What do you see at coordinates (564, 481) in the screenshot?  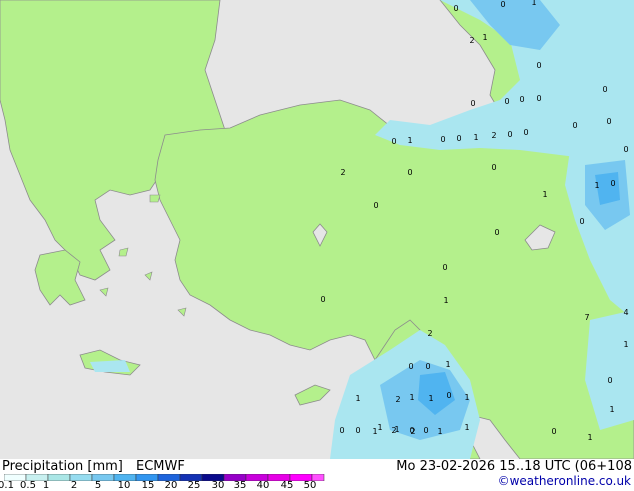 I see `credit-link: ©weatheronline.co.uk` at bounding box center [564, 481].